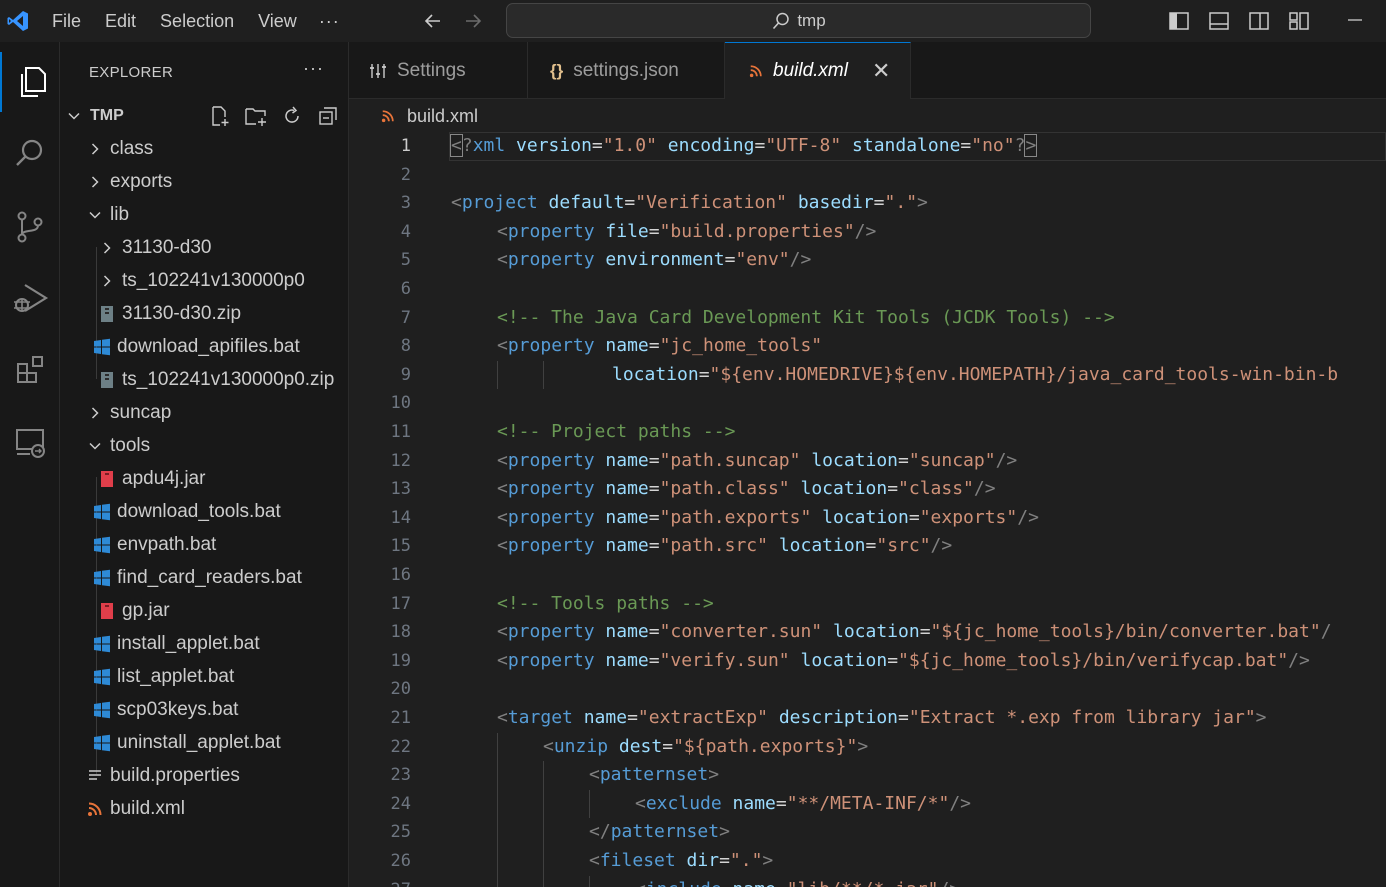  I want to click on toggle-secondary-sidebar-icon, so click(1259, 21).